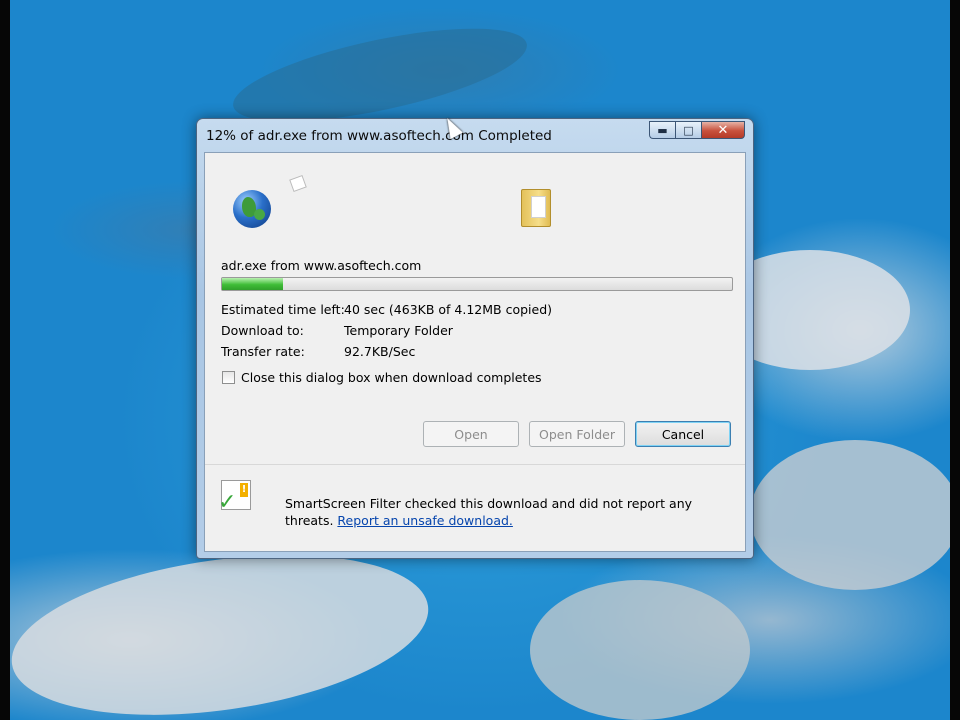 This screenshot has width=960, height=720. What do you see at coordinates (244, 490) in the screenshot?
I see `warning-mark-icon: !` at bounding box center [244, 490].